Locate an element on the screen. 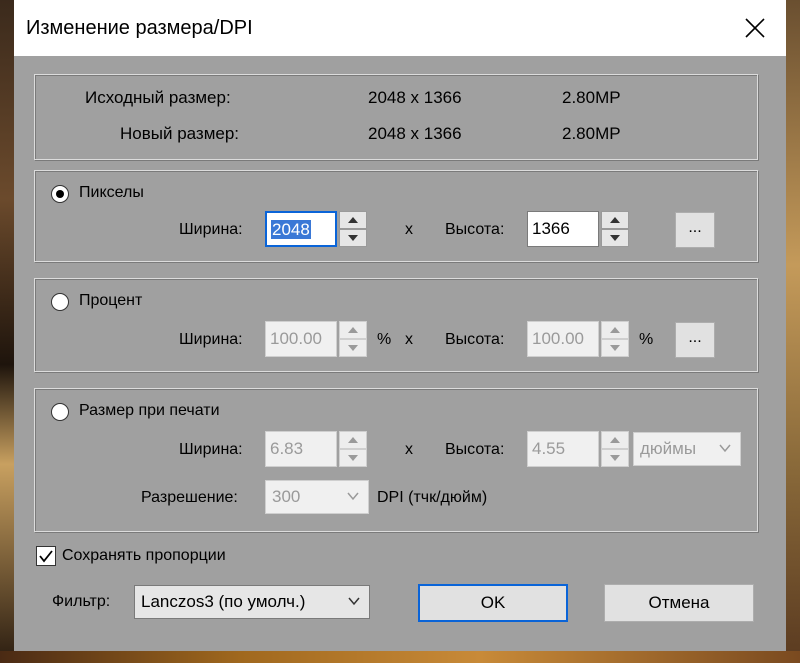  keep-proportions-checkbox is located at coordinates (46, 556).